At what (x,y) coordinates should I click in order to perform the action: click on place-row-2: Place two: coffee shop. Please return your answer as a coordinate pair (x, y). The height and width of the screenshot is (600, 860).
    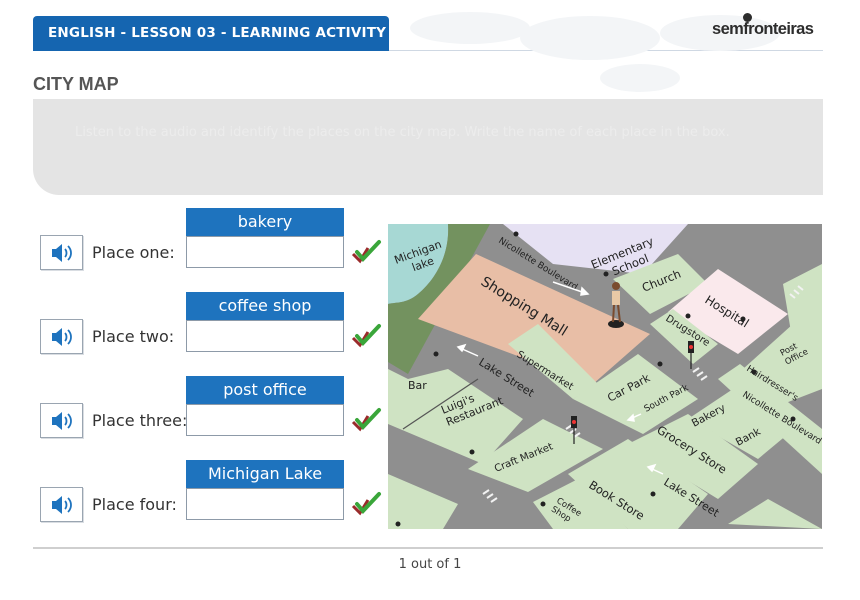
    Looking at the image, I should click on (210, 327).